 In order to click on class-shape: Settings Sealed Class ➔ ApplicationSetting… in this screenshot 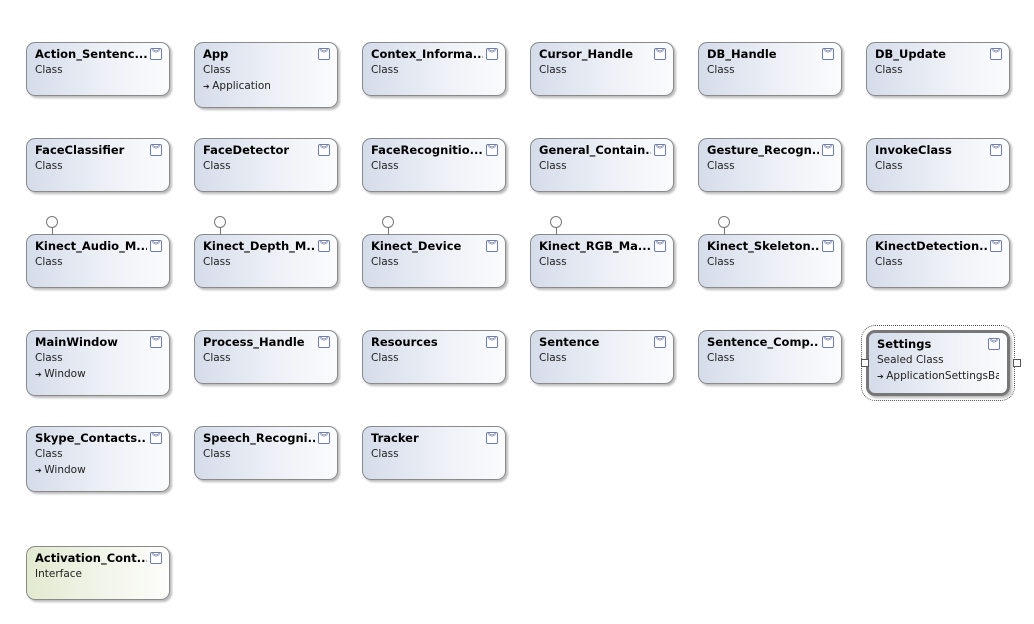, I will do `click(938, 363)`.